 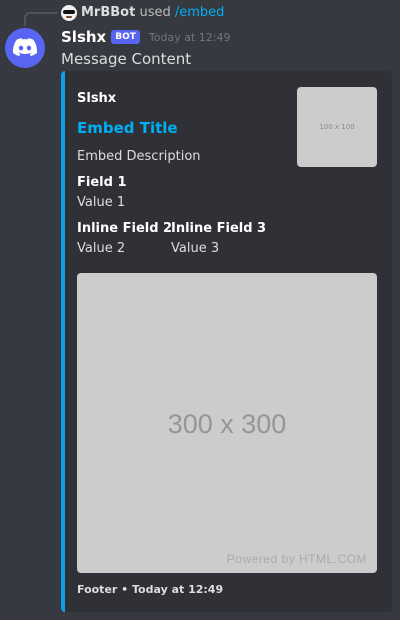 What do you see at coordinates (101, 248) in the screenshot?
I see `field-value: Value 2` at bounding box center [101, 248].